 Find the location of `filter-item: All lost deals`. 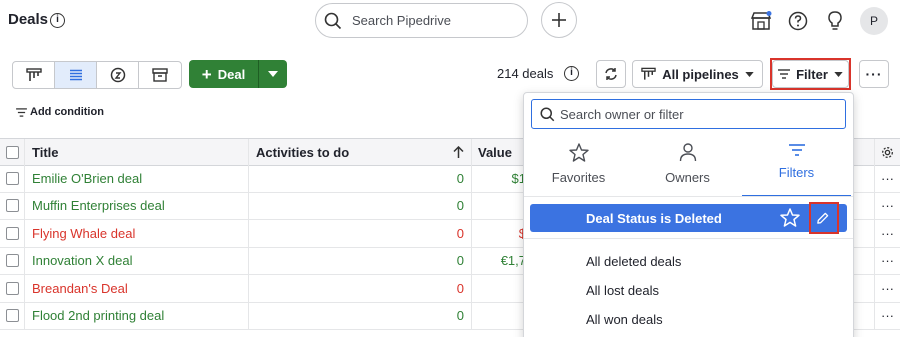

filter-item: All lost deals is located at coordinates (622, 290).